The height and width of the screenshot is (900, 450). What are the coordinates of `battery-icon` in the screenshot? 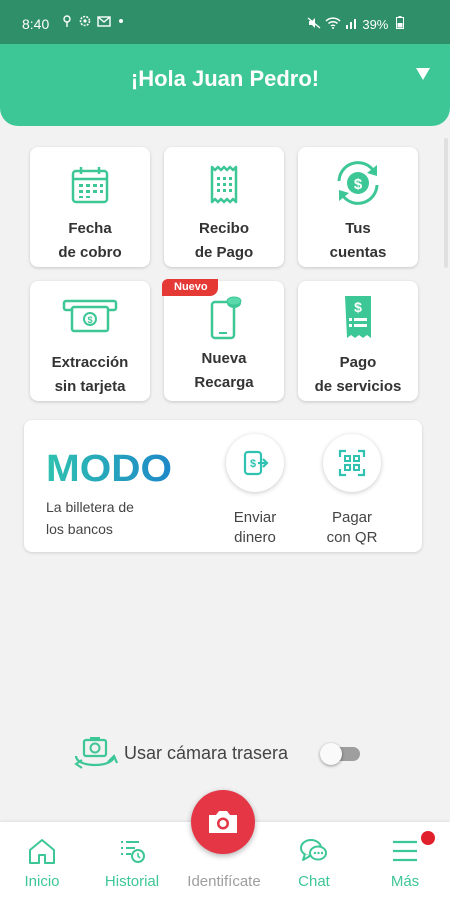 It's located at (400, 22).